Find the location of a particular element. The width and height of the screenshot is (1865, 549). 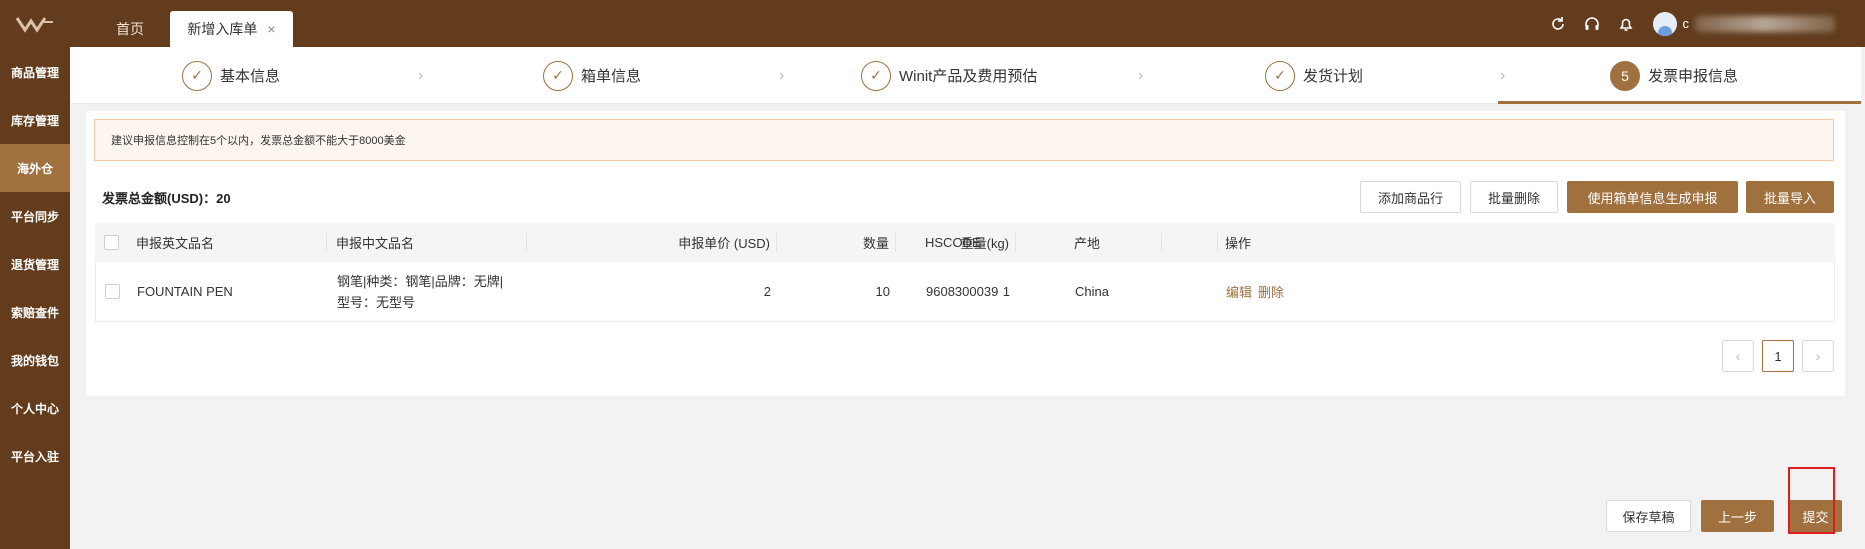

step-label: Winit产品及费用预估 is located at coordinates (968, 76).